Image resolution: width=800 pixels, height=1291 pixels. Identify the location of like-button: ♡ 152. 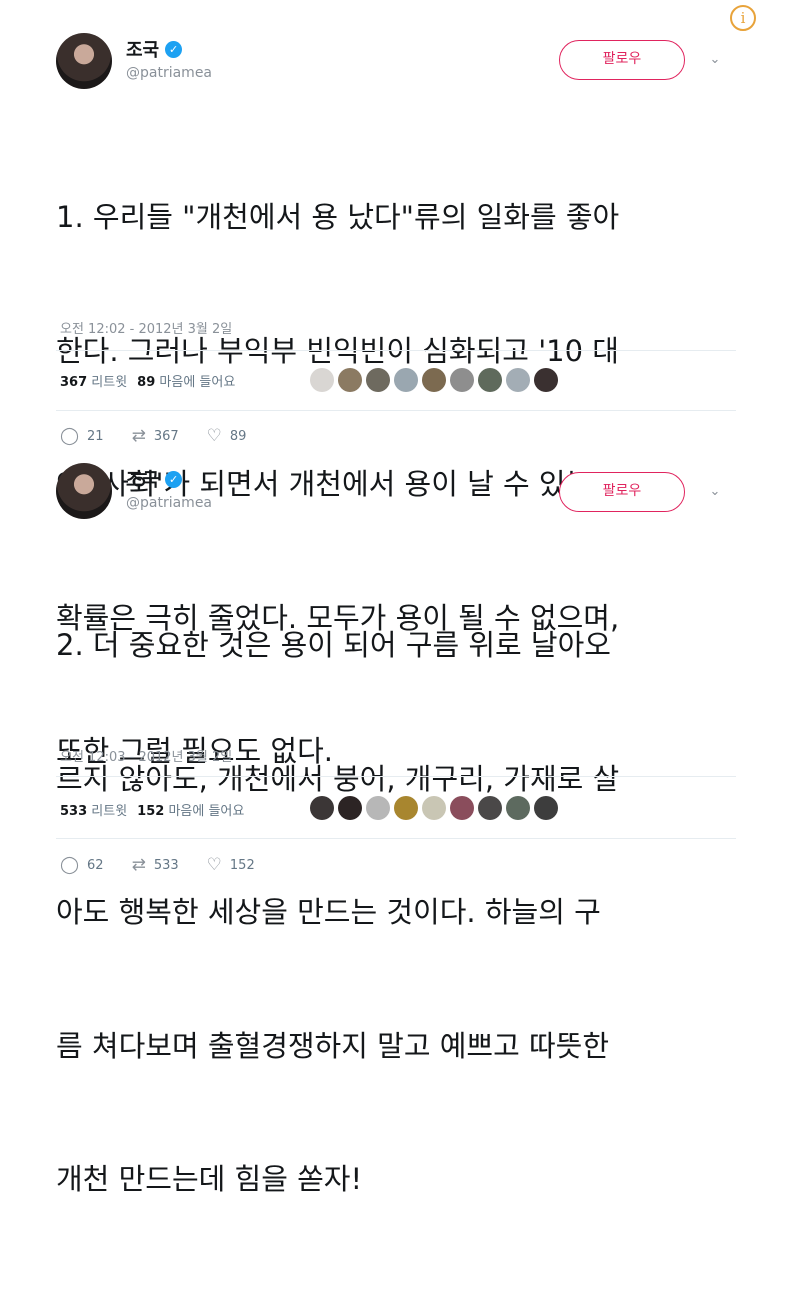
(231, 865).